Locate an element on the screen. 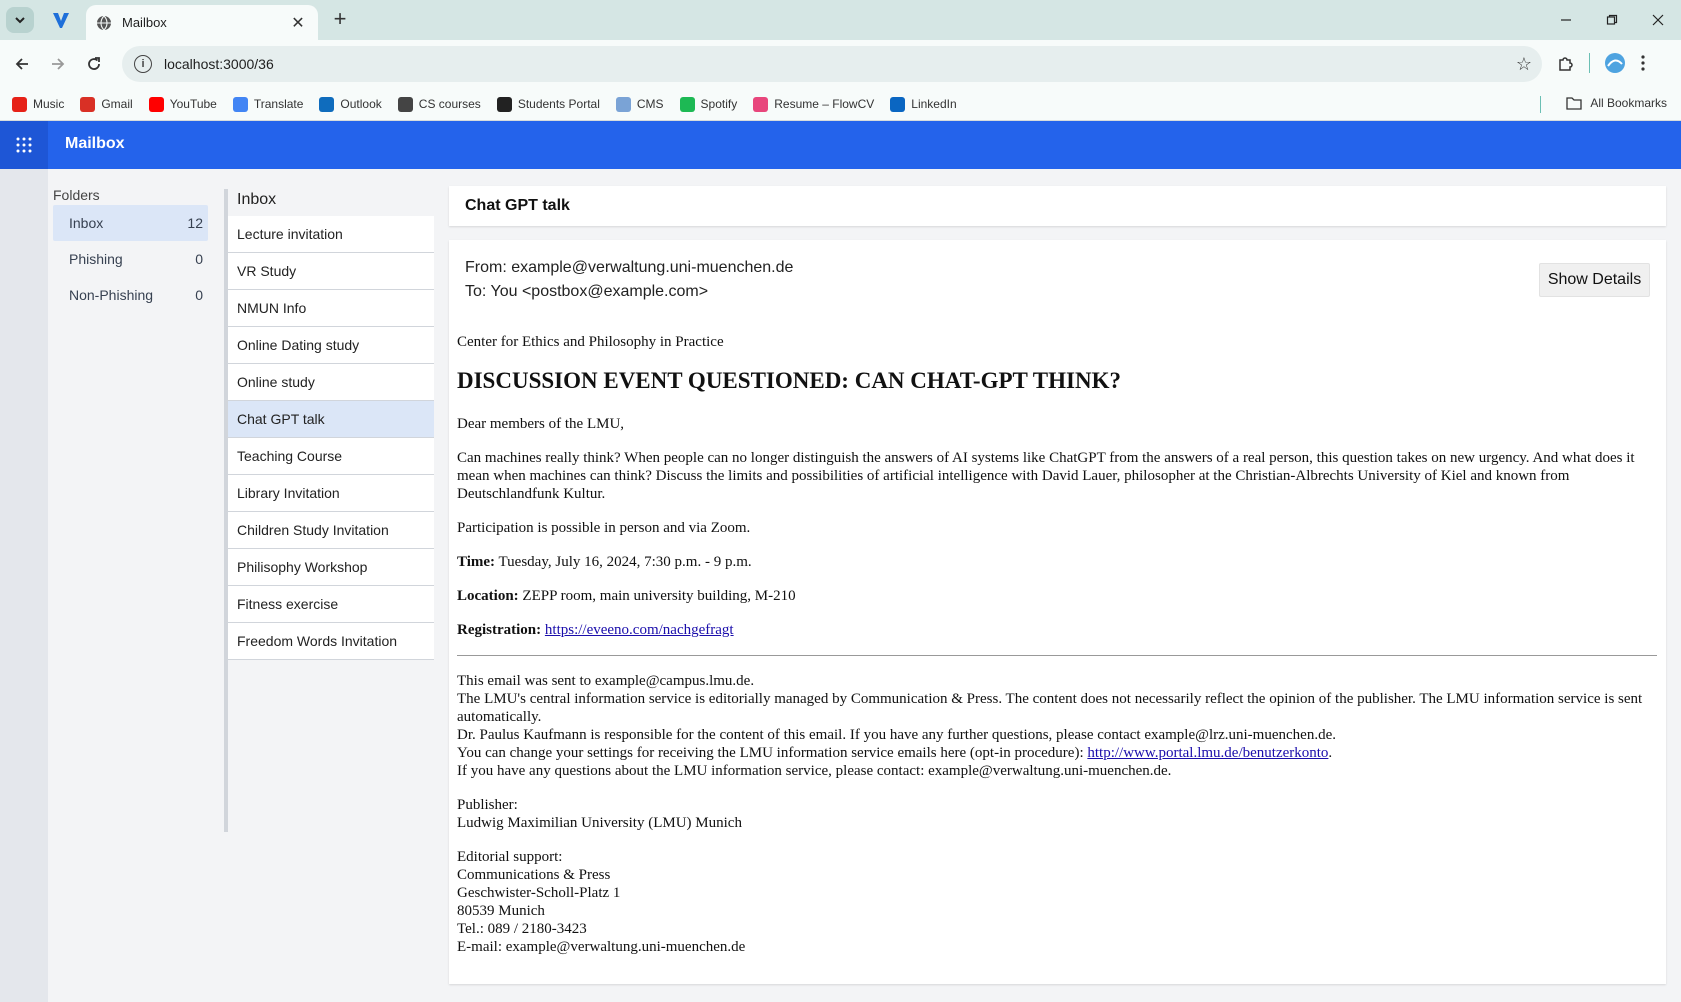 This screenshot has width=1681, height=1002. all-bookmarks-button: All Bookmarks is located at coordinates (1616, 103).